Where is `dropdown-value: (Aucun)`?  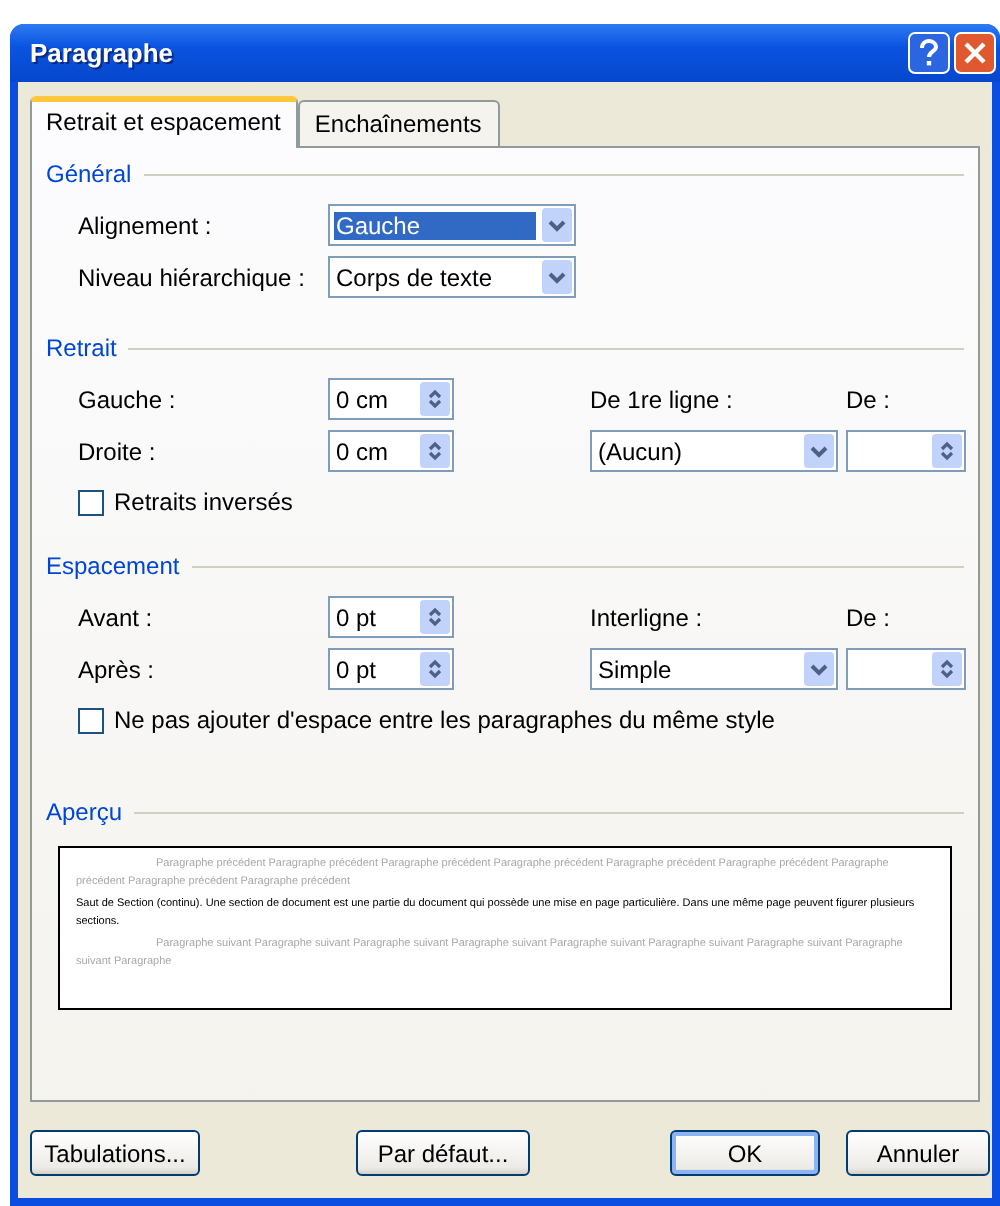 dropdown-value: (Aucun) is located at coordinates (640, 451).